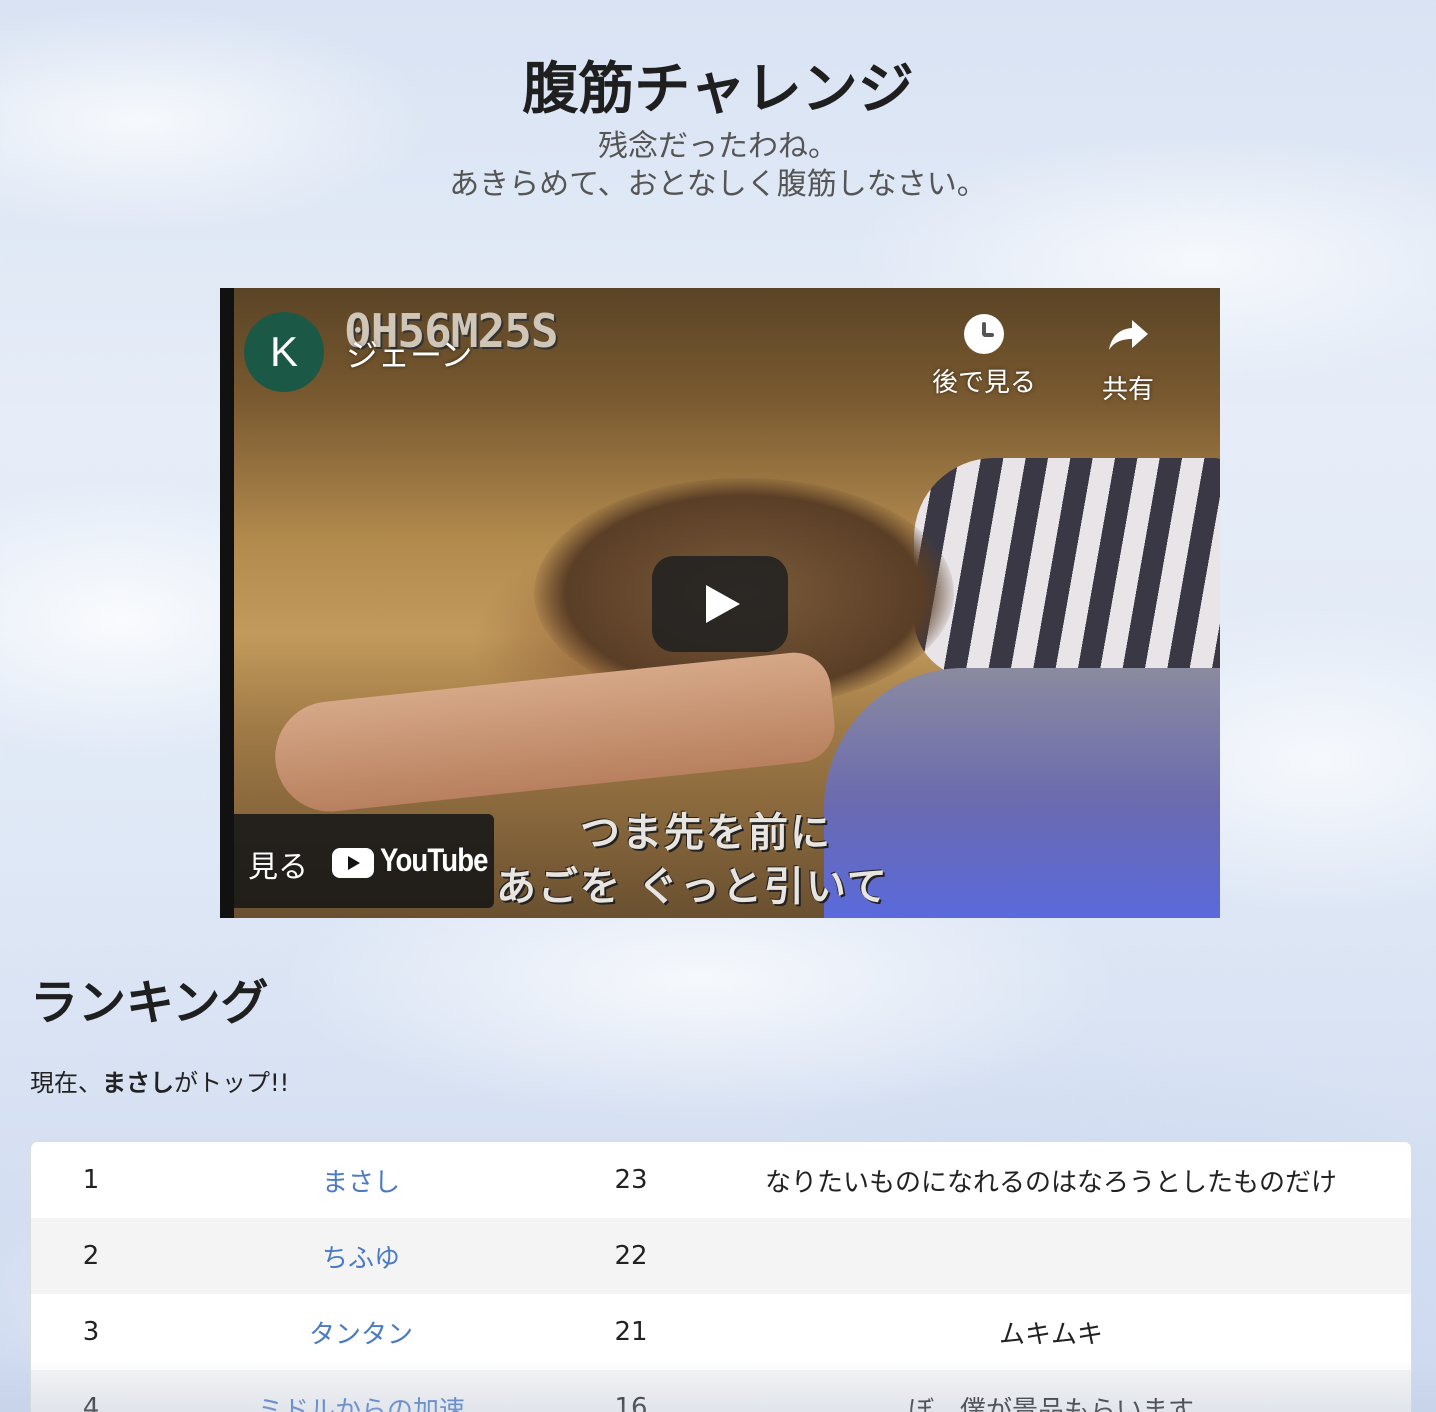 This screenshot has width=1436, height=1412. I want to click on name-cell: ちふゆ, so click(361, 1256).